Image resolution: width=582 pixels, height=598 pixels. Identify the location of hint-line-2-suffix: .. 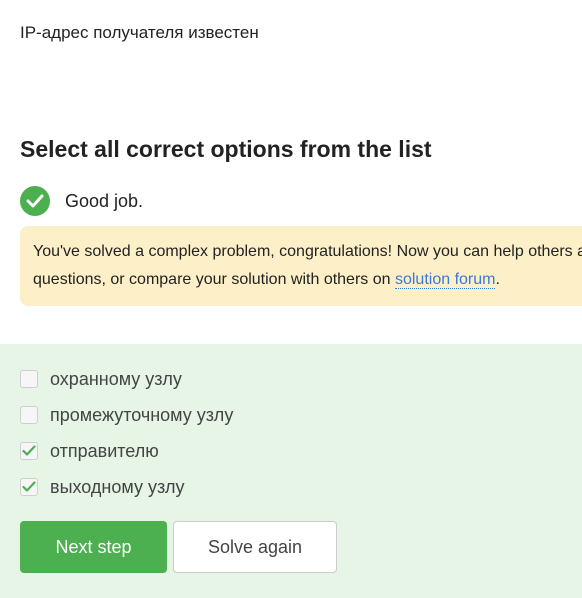
(497, 279).